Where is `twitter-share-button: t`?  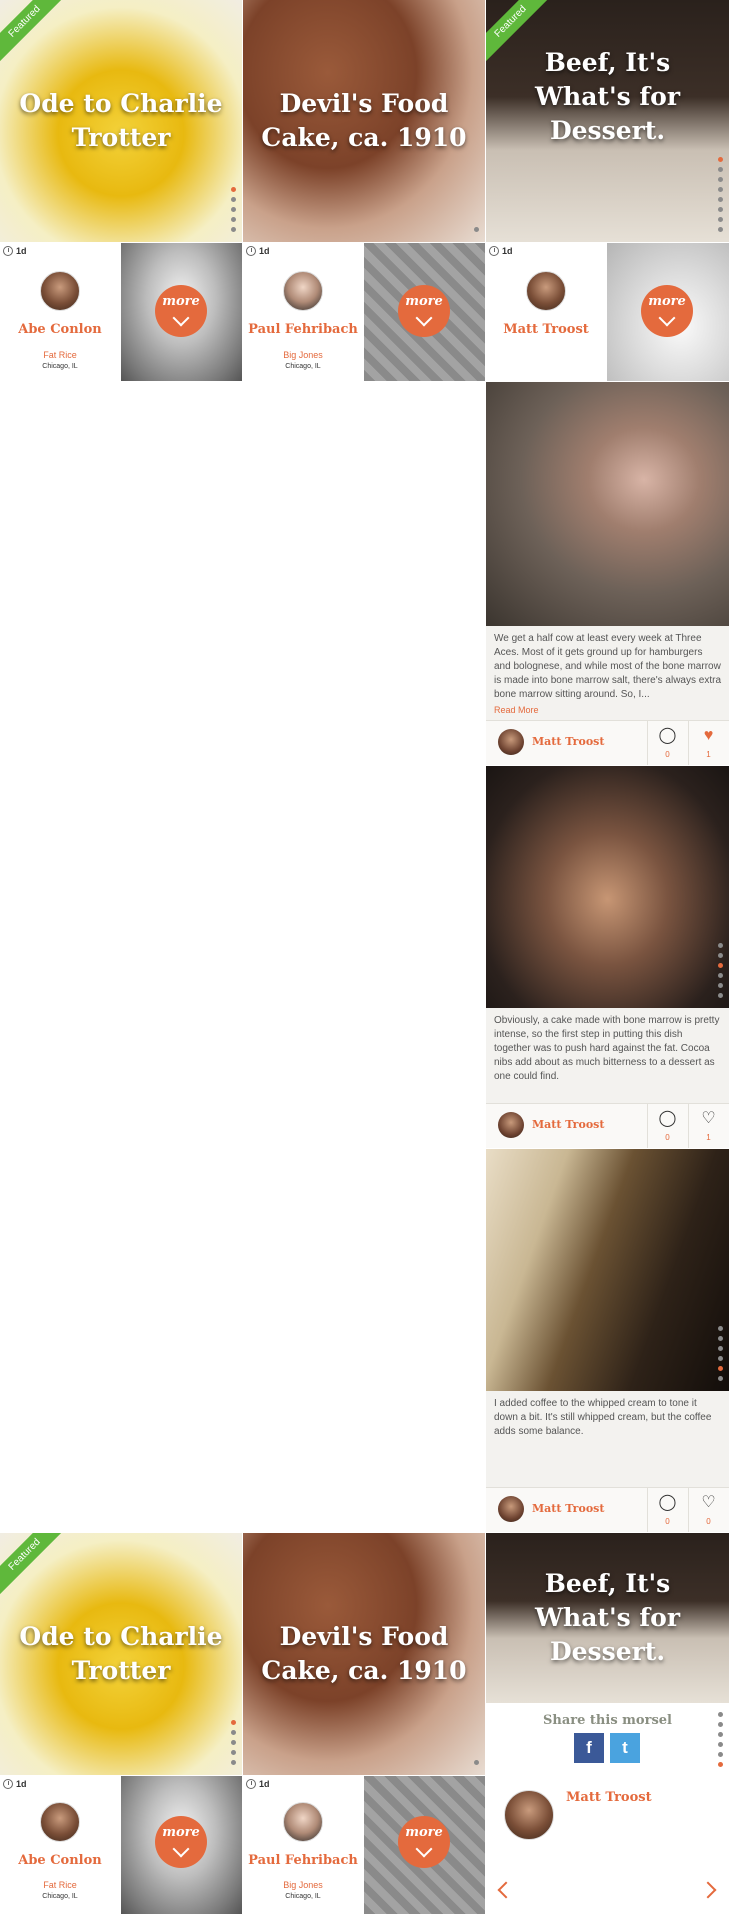
twitter-share-button: t is located at coordinates (625, 1748).